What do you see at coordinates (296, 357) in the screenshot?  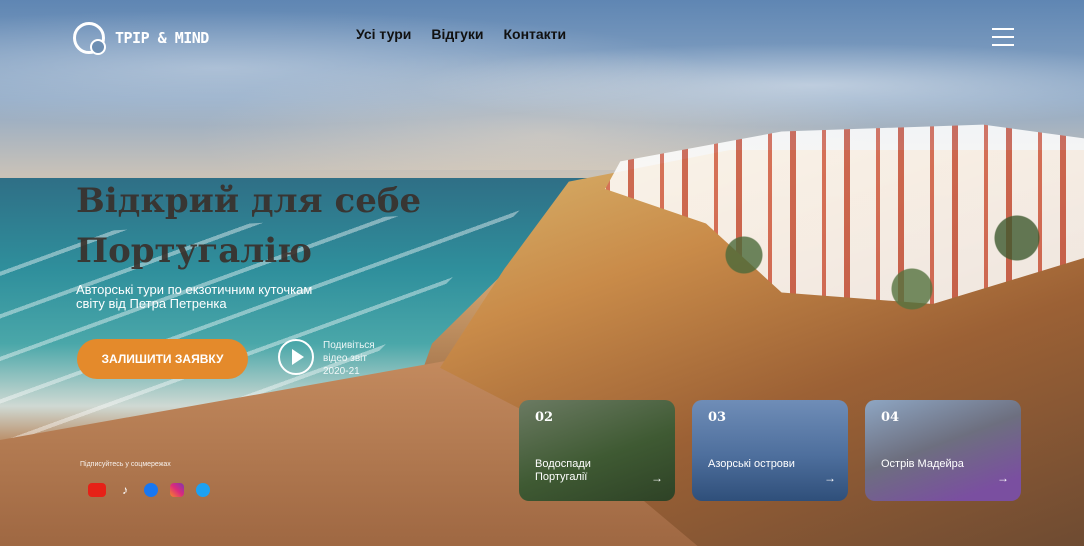 I see `play-video-icon` at bounding box center [296, 357].